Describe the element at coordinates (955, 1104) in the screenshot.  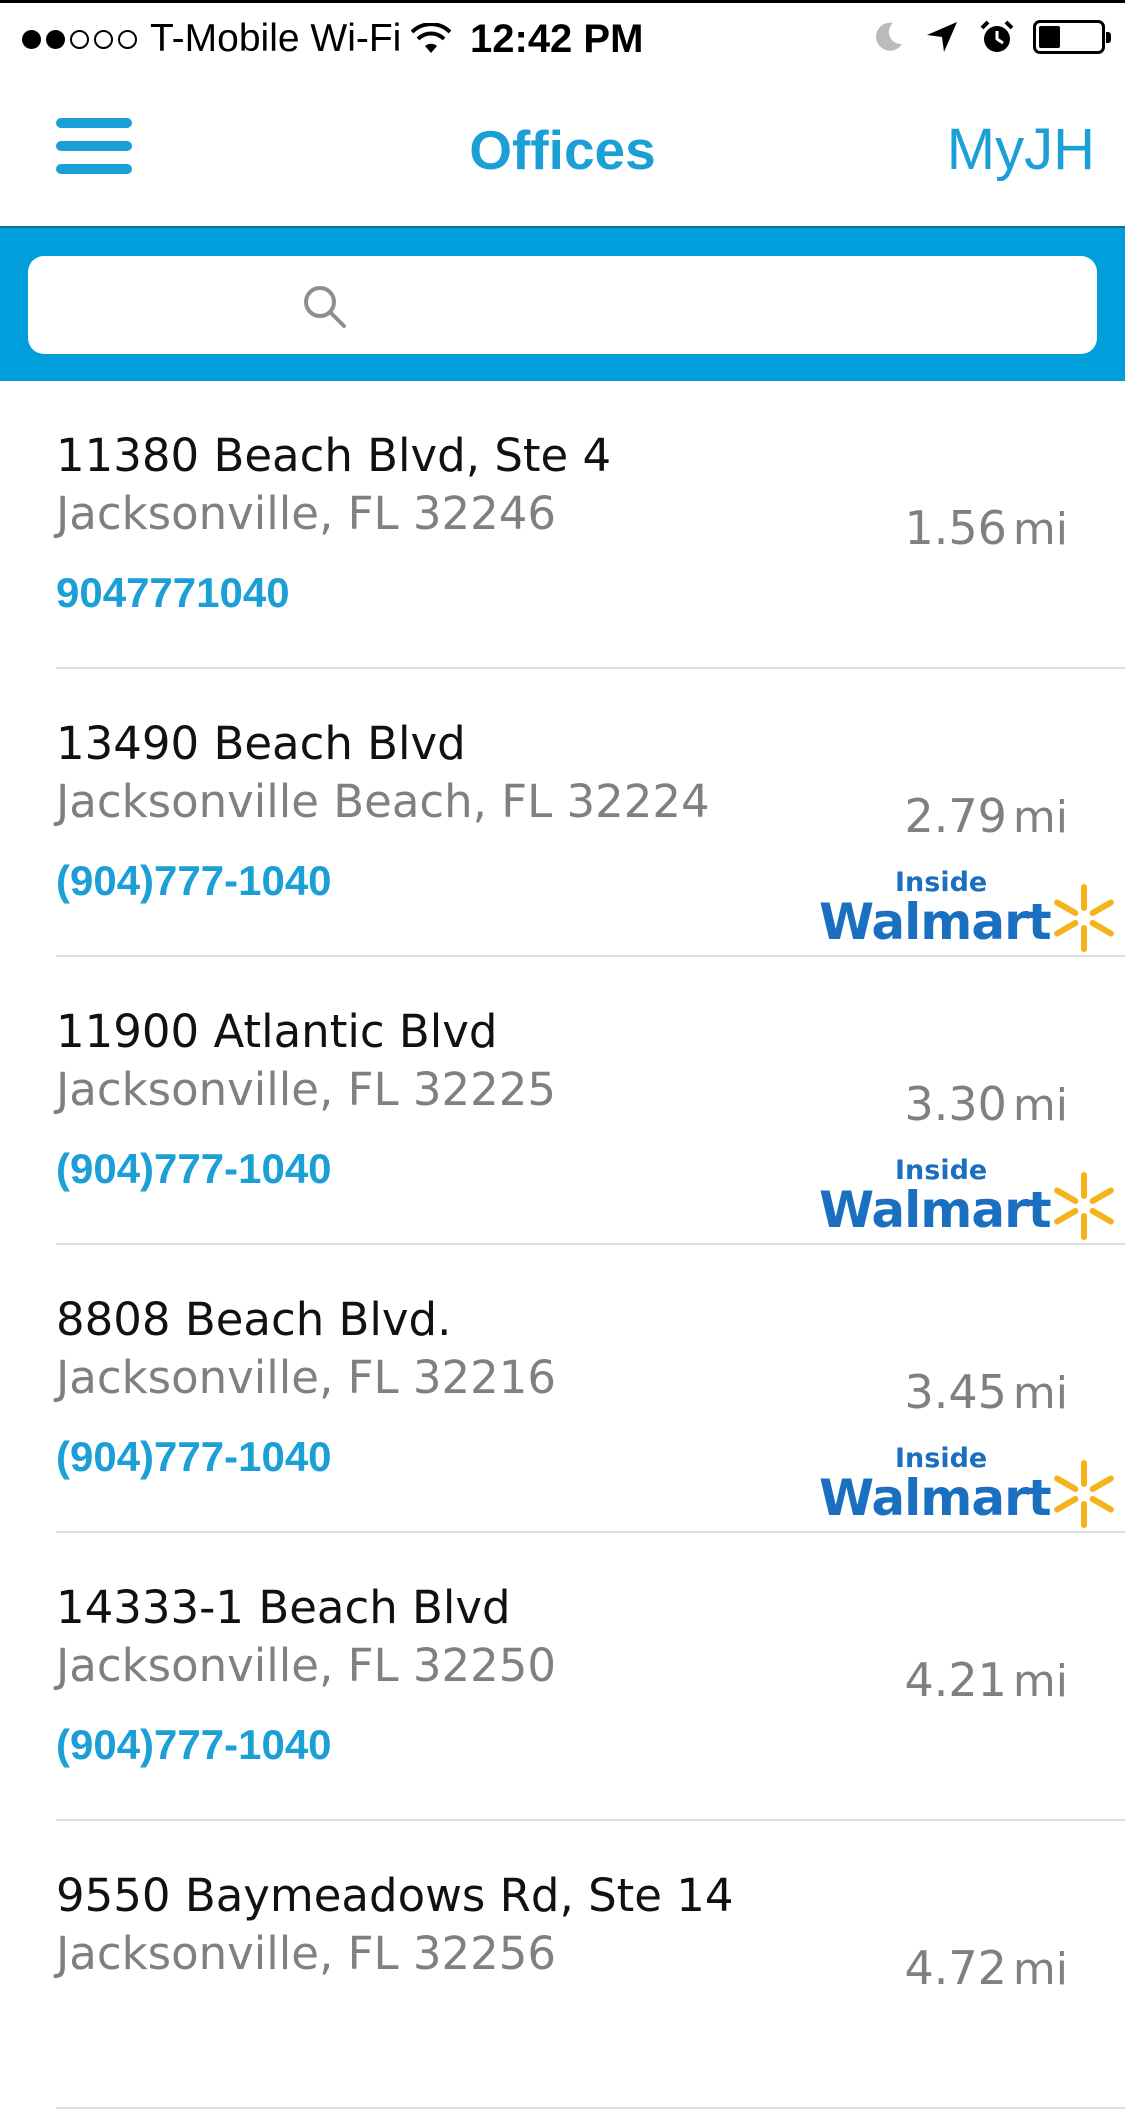
I see `distance-value: 3.30` at that location.